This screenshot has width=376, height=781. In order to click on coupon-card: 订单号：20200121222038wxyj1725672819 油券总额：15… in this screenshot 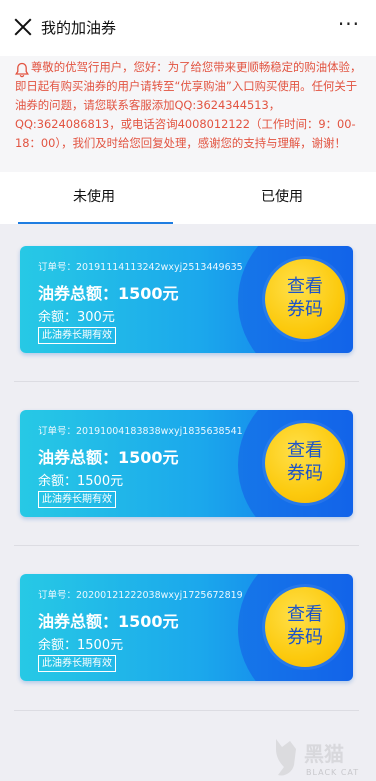, I will do `click(186, 627)`.